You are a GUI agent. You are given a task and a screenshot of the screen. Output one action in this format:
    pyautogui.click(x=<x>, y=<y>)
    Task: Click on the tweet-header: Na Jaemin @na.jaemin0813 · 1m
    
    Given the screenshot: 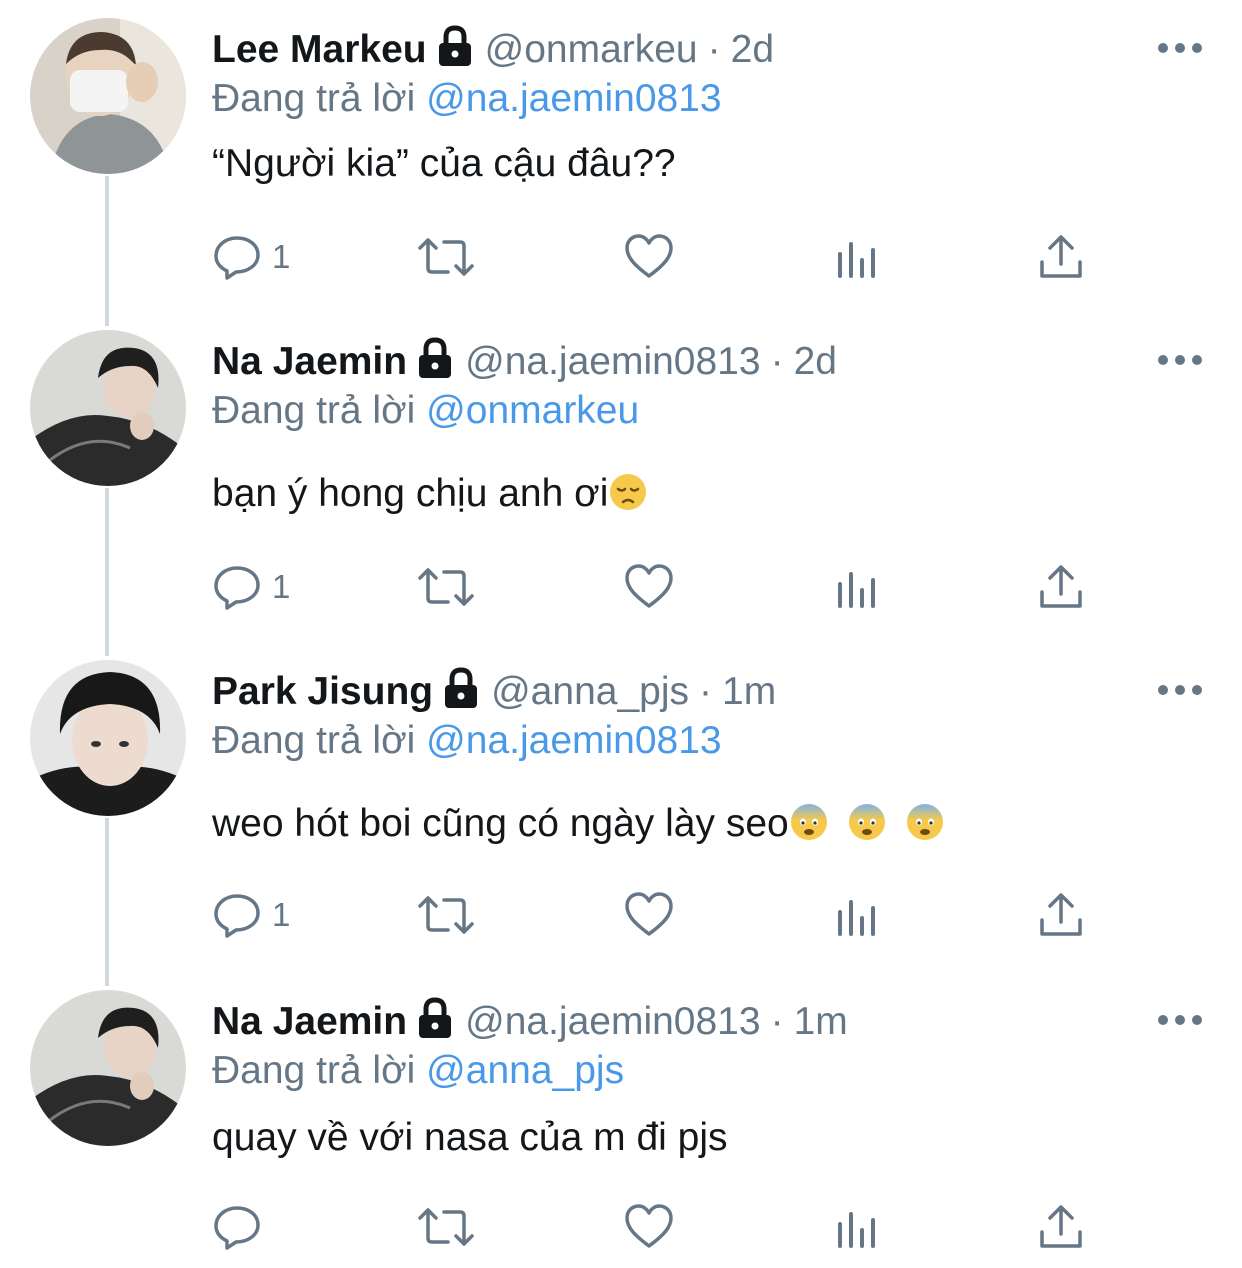 What is the action you would take?
    pyautogui.click(x=530, y=1021)
    